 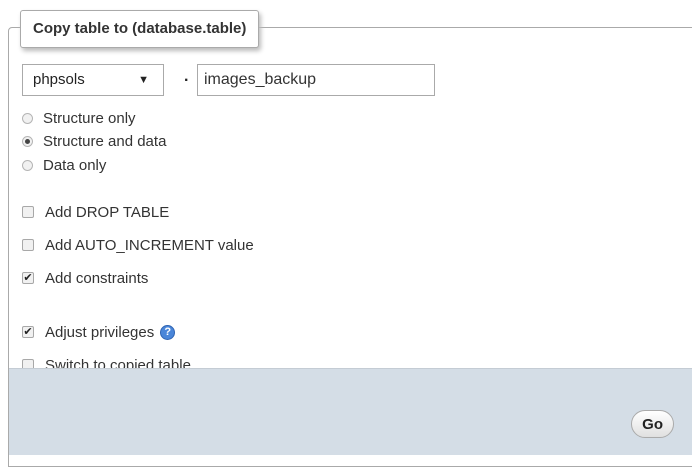 What do you see at coordinates (143, 80) in the screenshot?
I see `chevron-down-icon: ▼` at bounding box center [143, 80].